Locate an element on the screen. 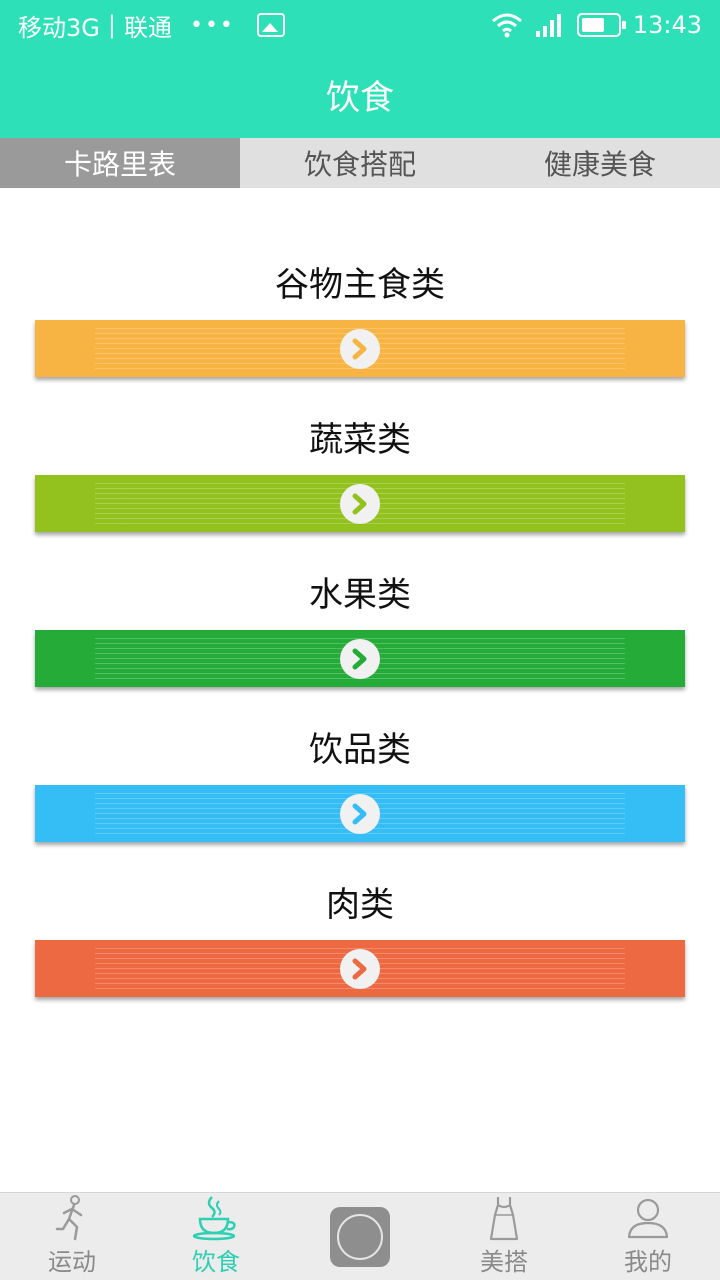  tab-calorie-table: 卡路里表 is located at coordinates (120, 163).